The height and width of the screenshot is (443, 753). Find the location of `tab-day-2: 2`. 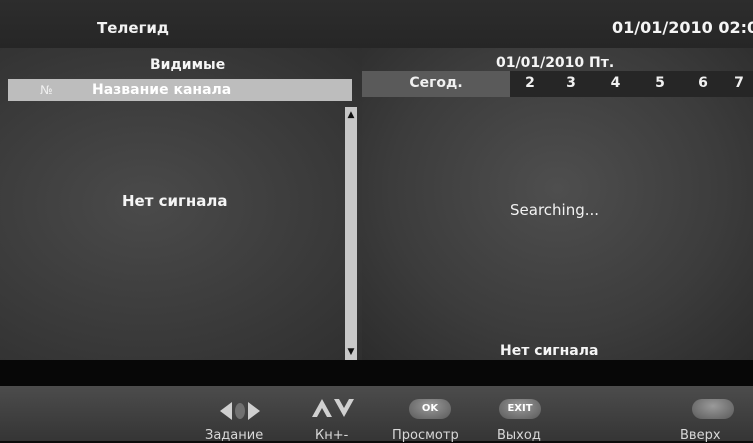

tab-day-2: 2 is located at coordinates (530, 84).